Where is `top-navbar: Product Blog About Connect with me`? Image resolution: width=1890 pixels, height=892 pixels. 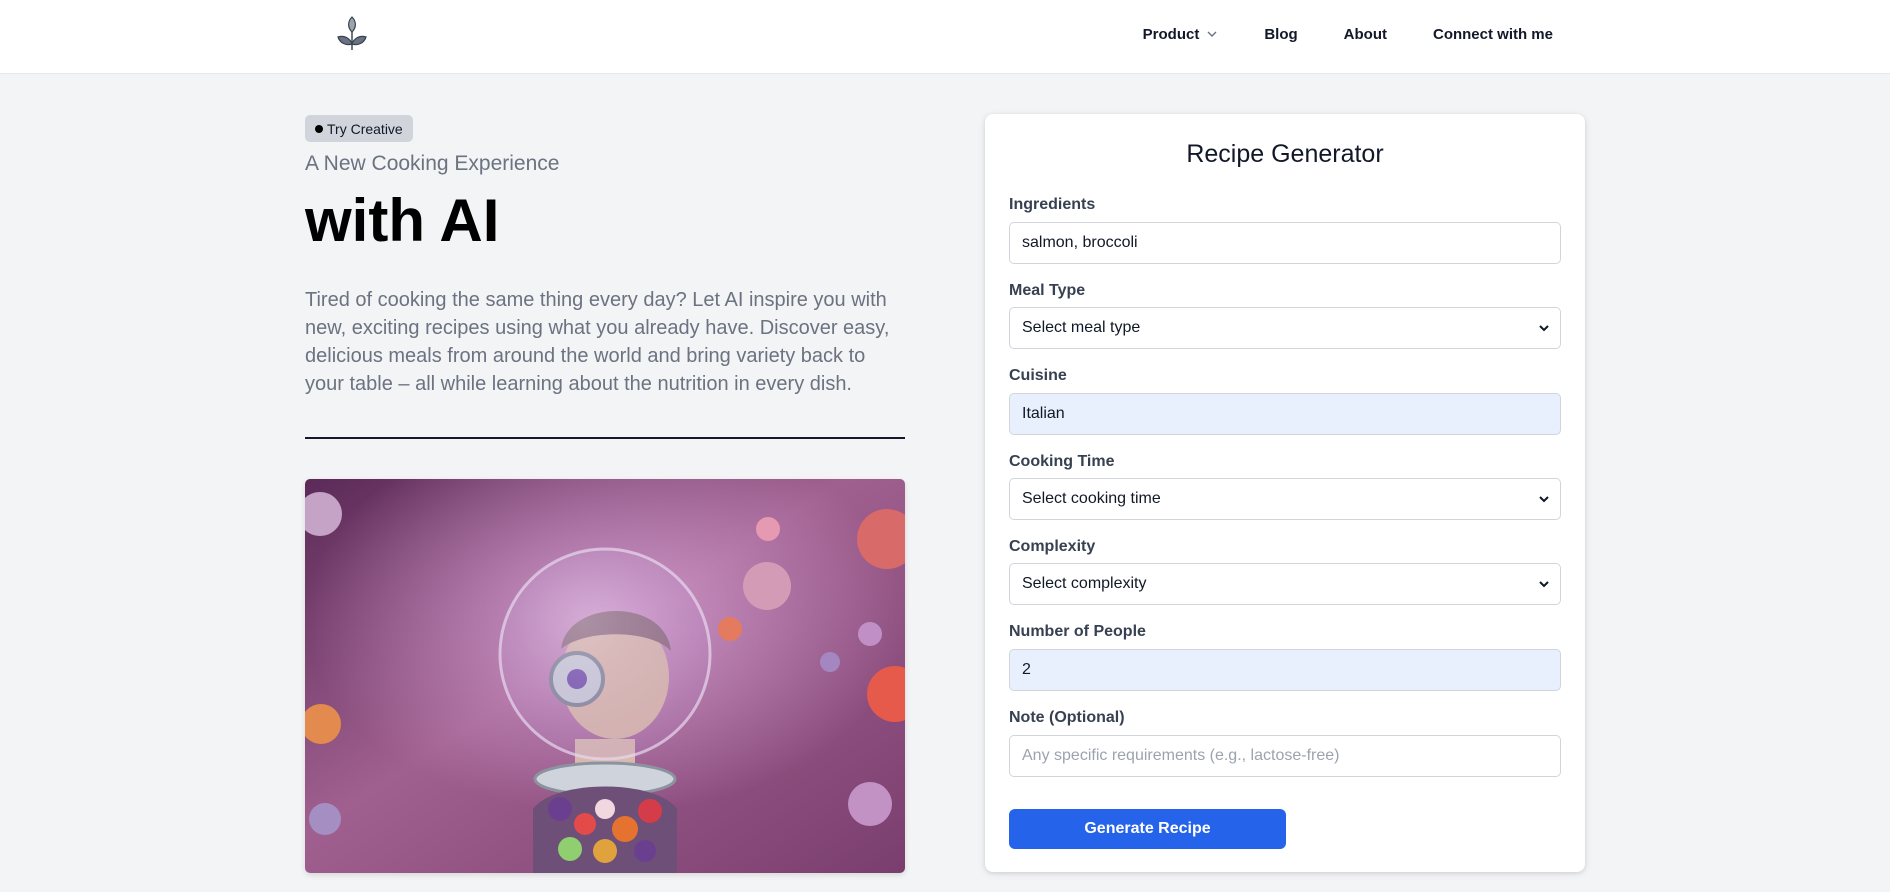
top-navbar: Product Blog About Connect with me is located at coordinates (945, 37).